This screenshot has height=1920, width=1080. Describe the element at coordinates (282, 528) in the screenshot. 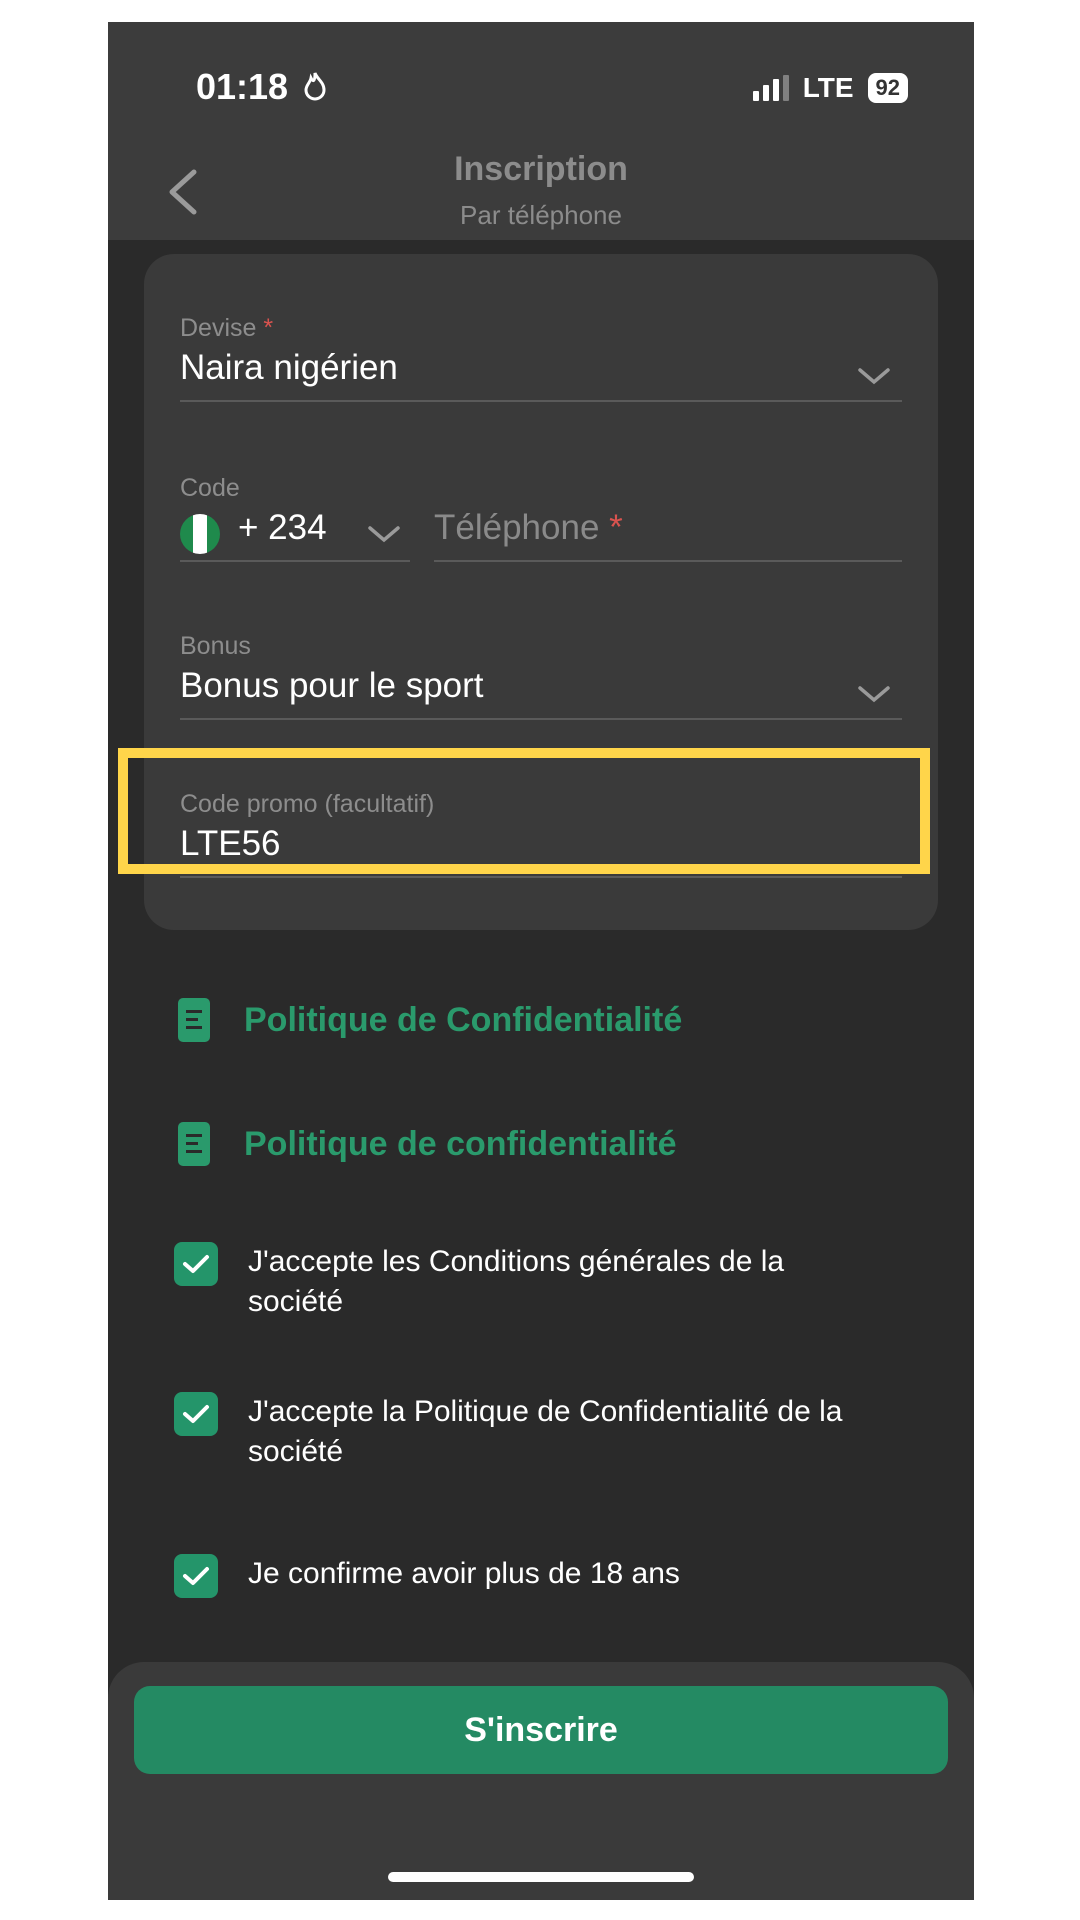

I see `country-code-select: + 234` at that location.